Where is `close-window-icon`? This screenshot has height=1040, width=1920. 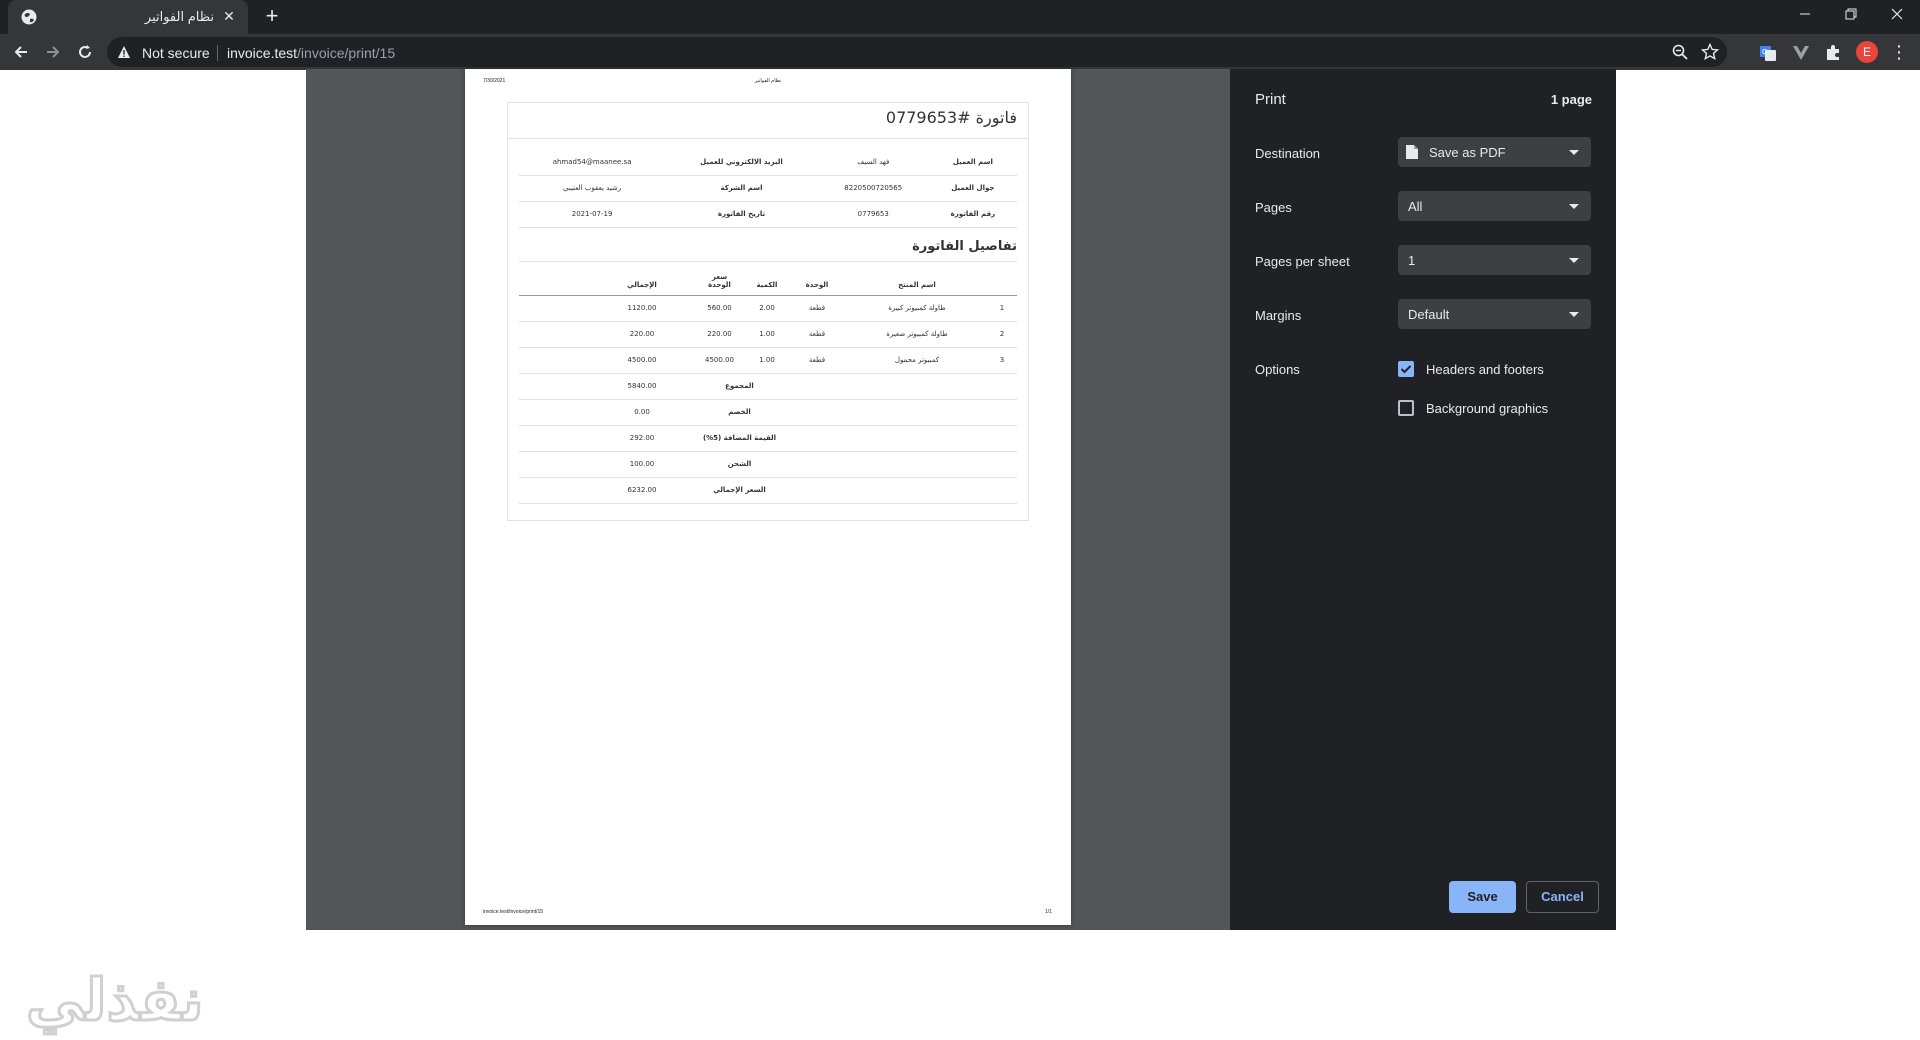
close-window-icon is located at coordinates (1897, 15).